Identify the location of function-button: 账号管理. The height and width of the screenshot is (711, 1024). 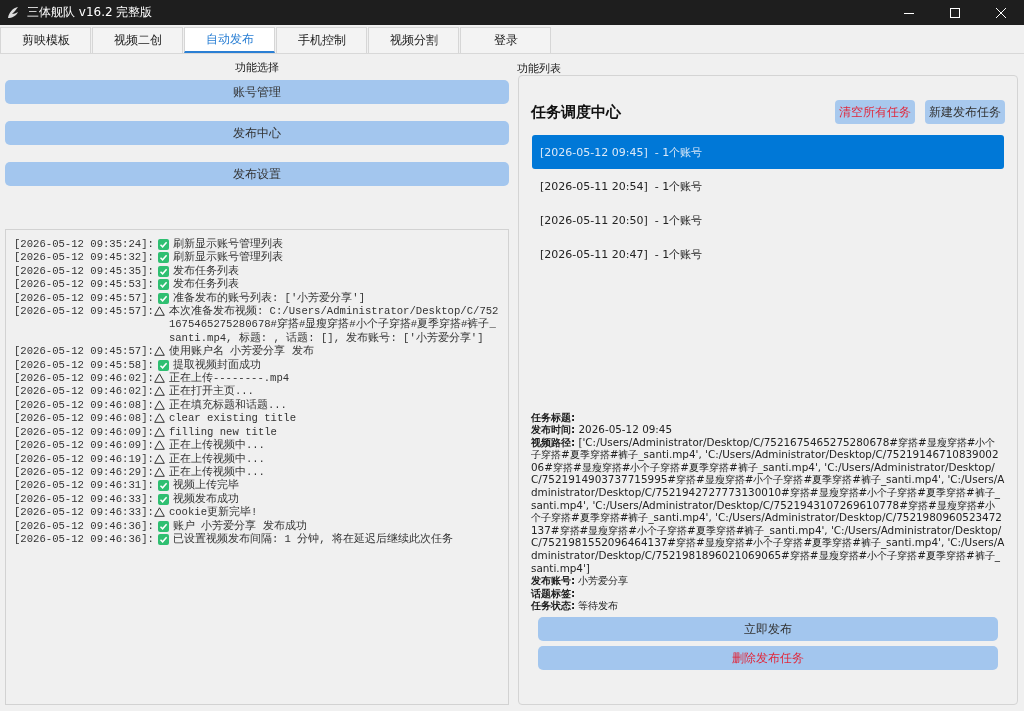
(257, 92).